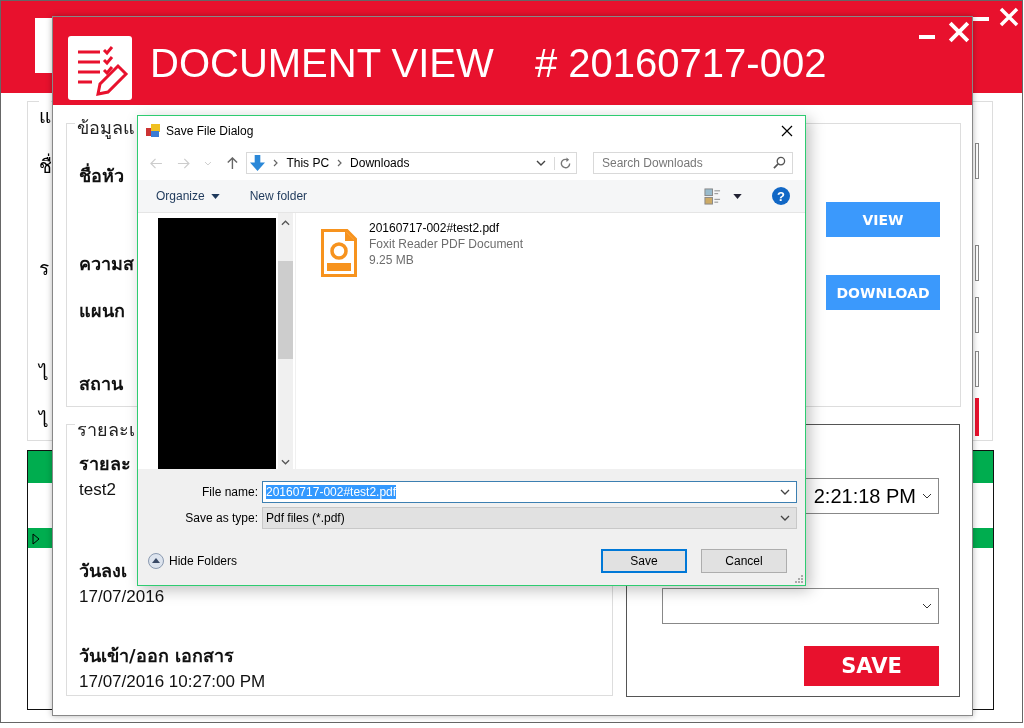  I want to click on app-icon, so click(153, 131).